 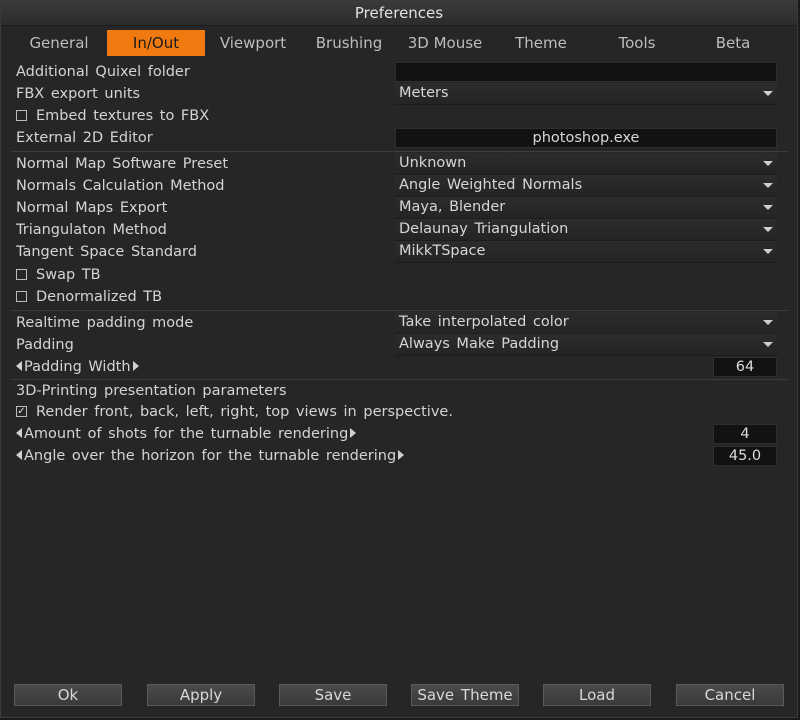 What do you see at coordinates (586, 208) in the screenshot?
I see `normal-maps-export-dropdown: Maya, Blender` at bounding box center [586, 208].